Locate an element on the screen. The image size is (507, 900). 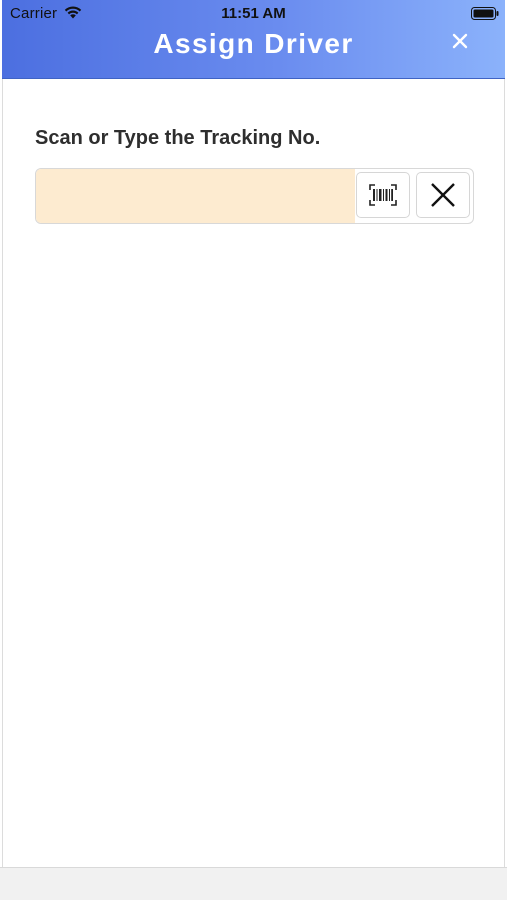
close-icon is located at coordinates (461, 42).